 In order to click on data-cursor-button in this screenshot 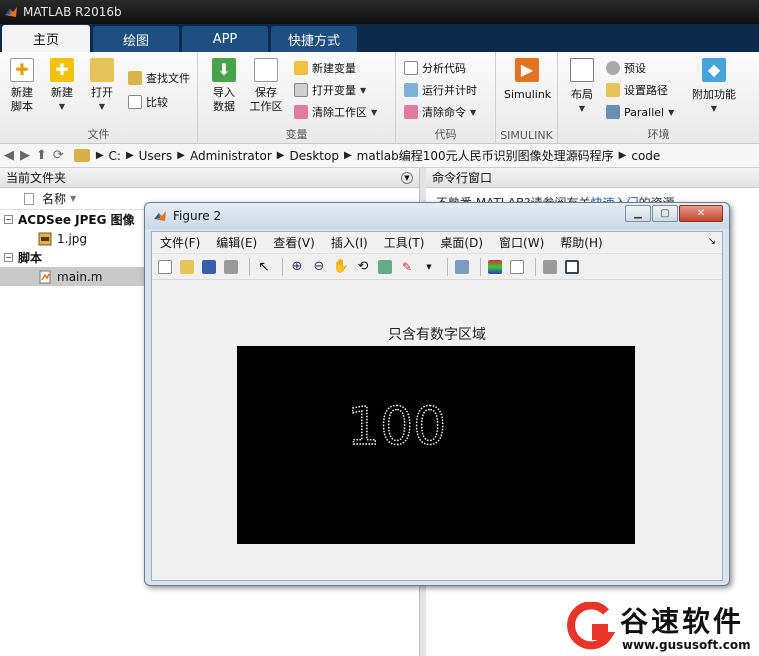, I will do `click(385, 267)`.